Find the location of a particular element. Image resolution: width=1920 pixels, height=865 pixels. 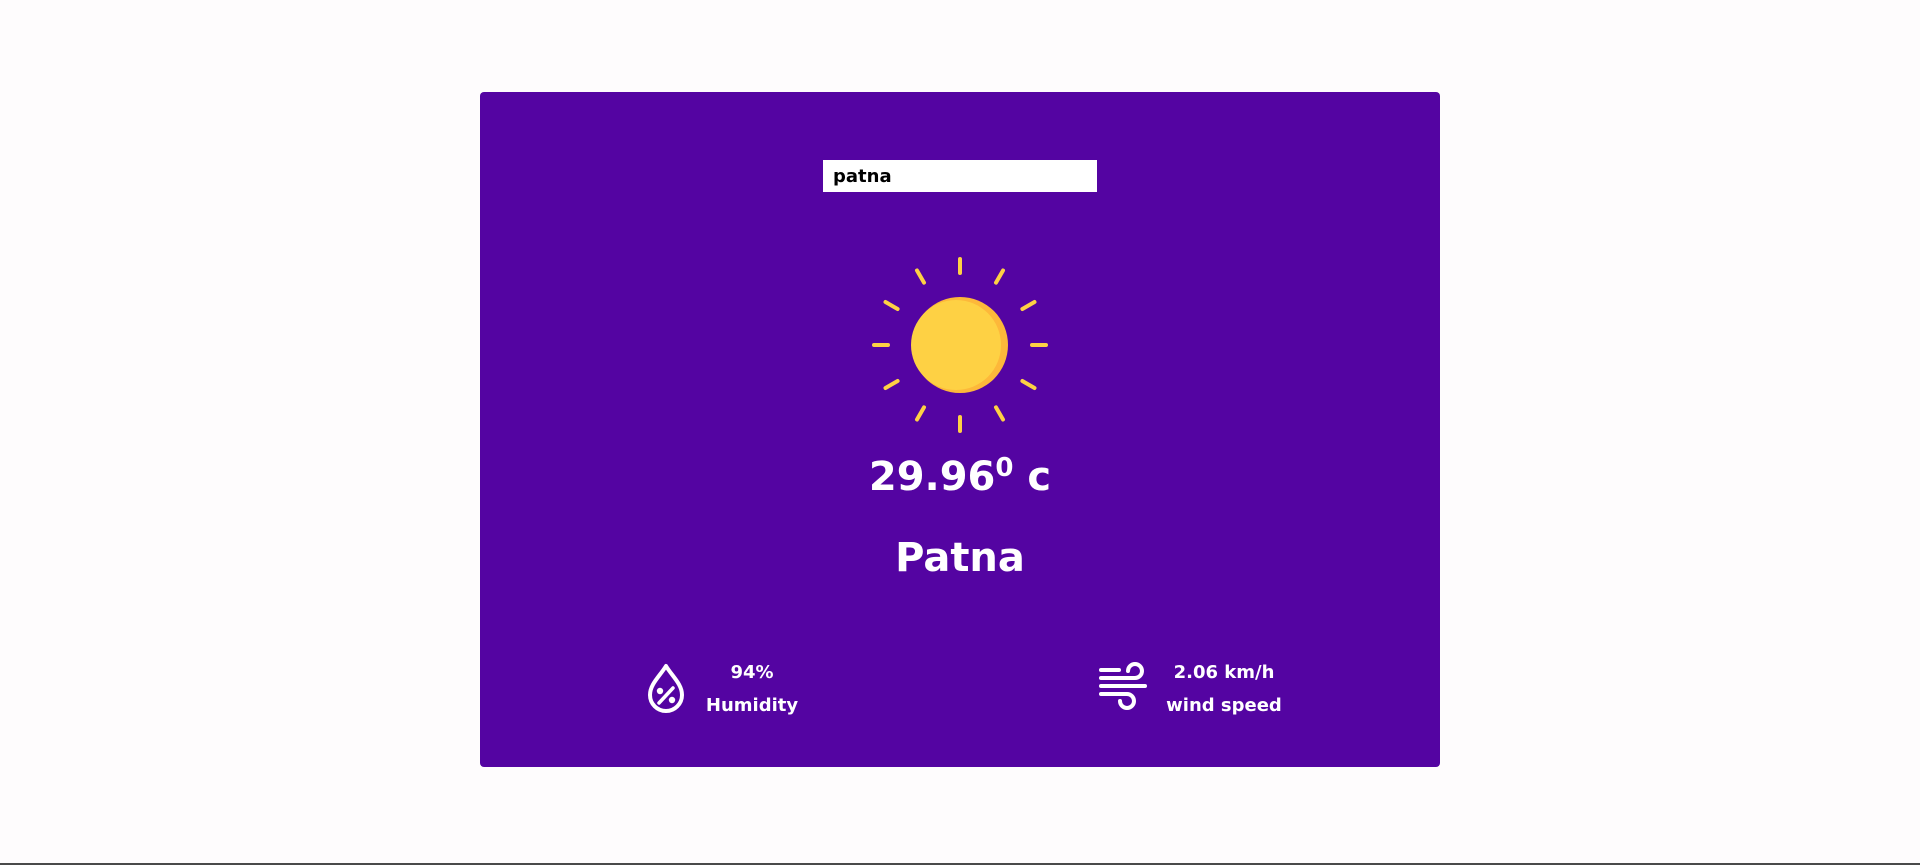

humidity-detail: 94% Humidity is located at coordinates (734, 691).